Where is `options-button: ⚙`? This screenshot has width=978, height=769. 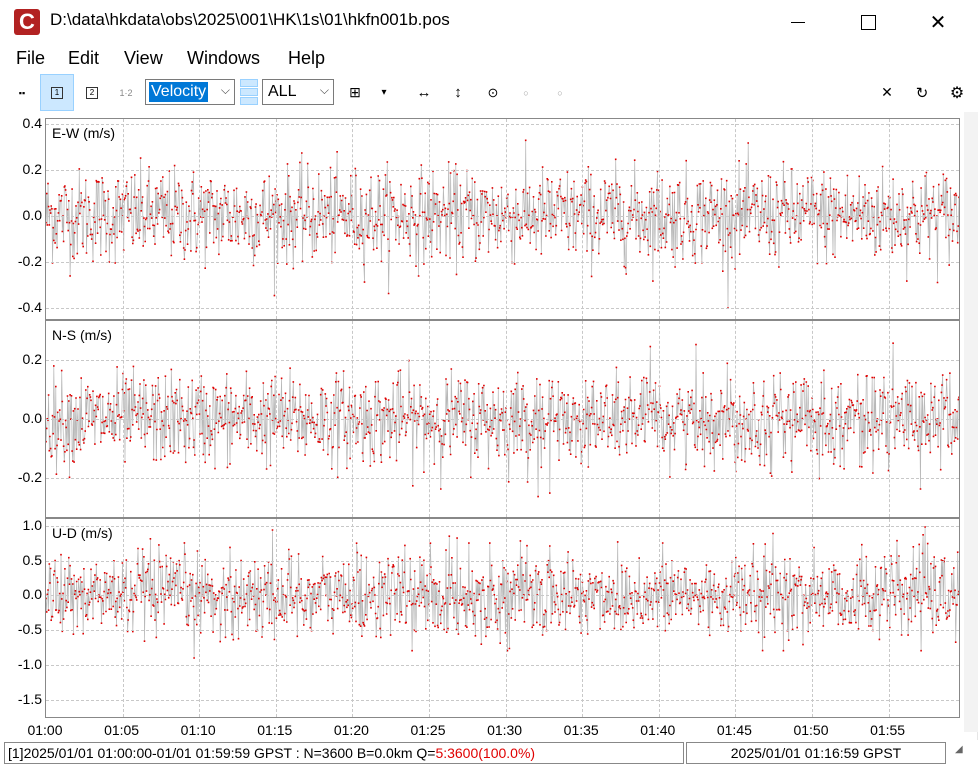
options-button: ⚙ is located at coordinates (957, 92).